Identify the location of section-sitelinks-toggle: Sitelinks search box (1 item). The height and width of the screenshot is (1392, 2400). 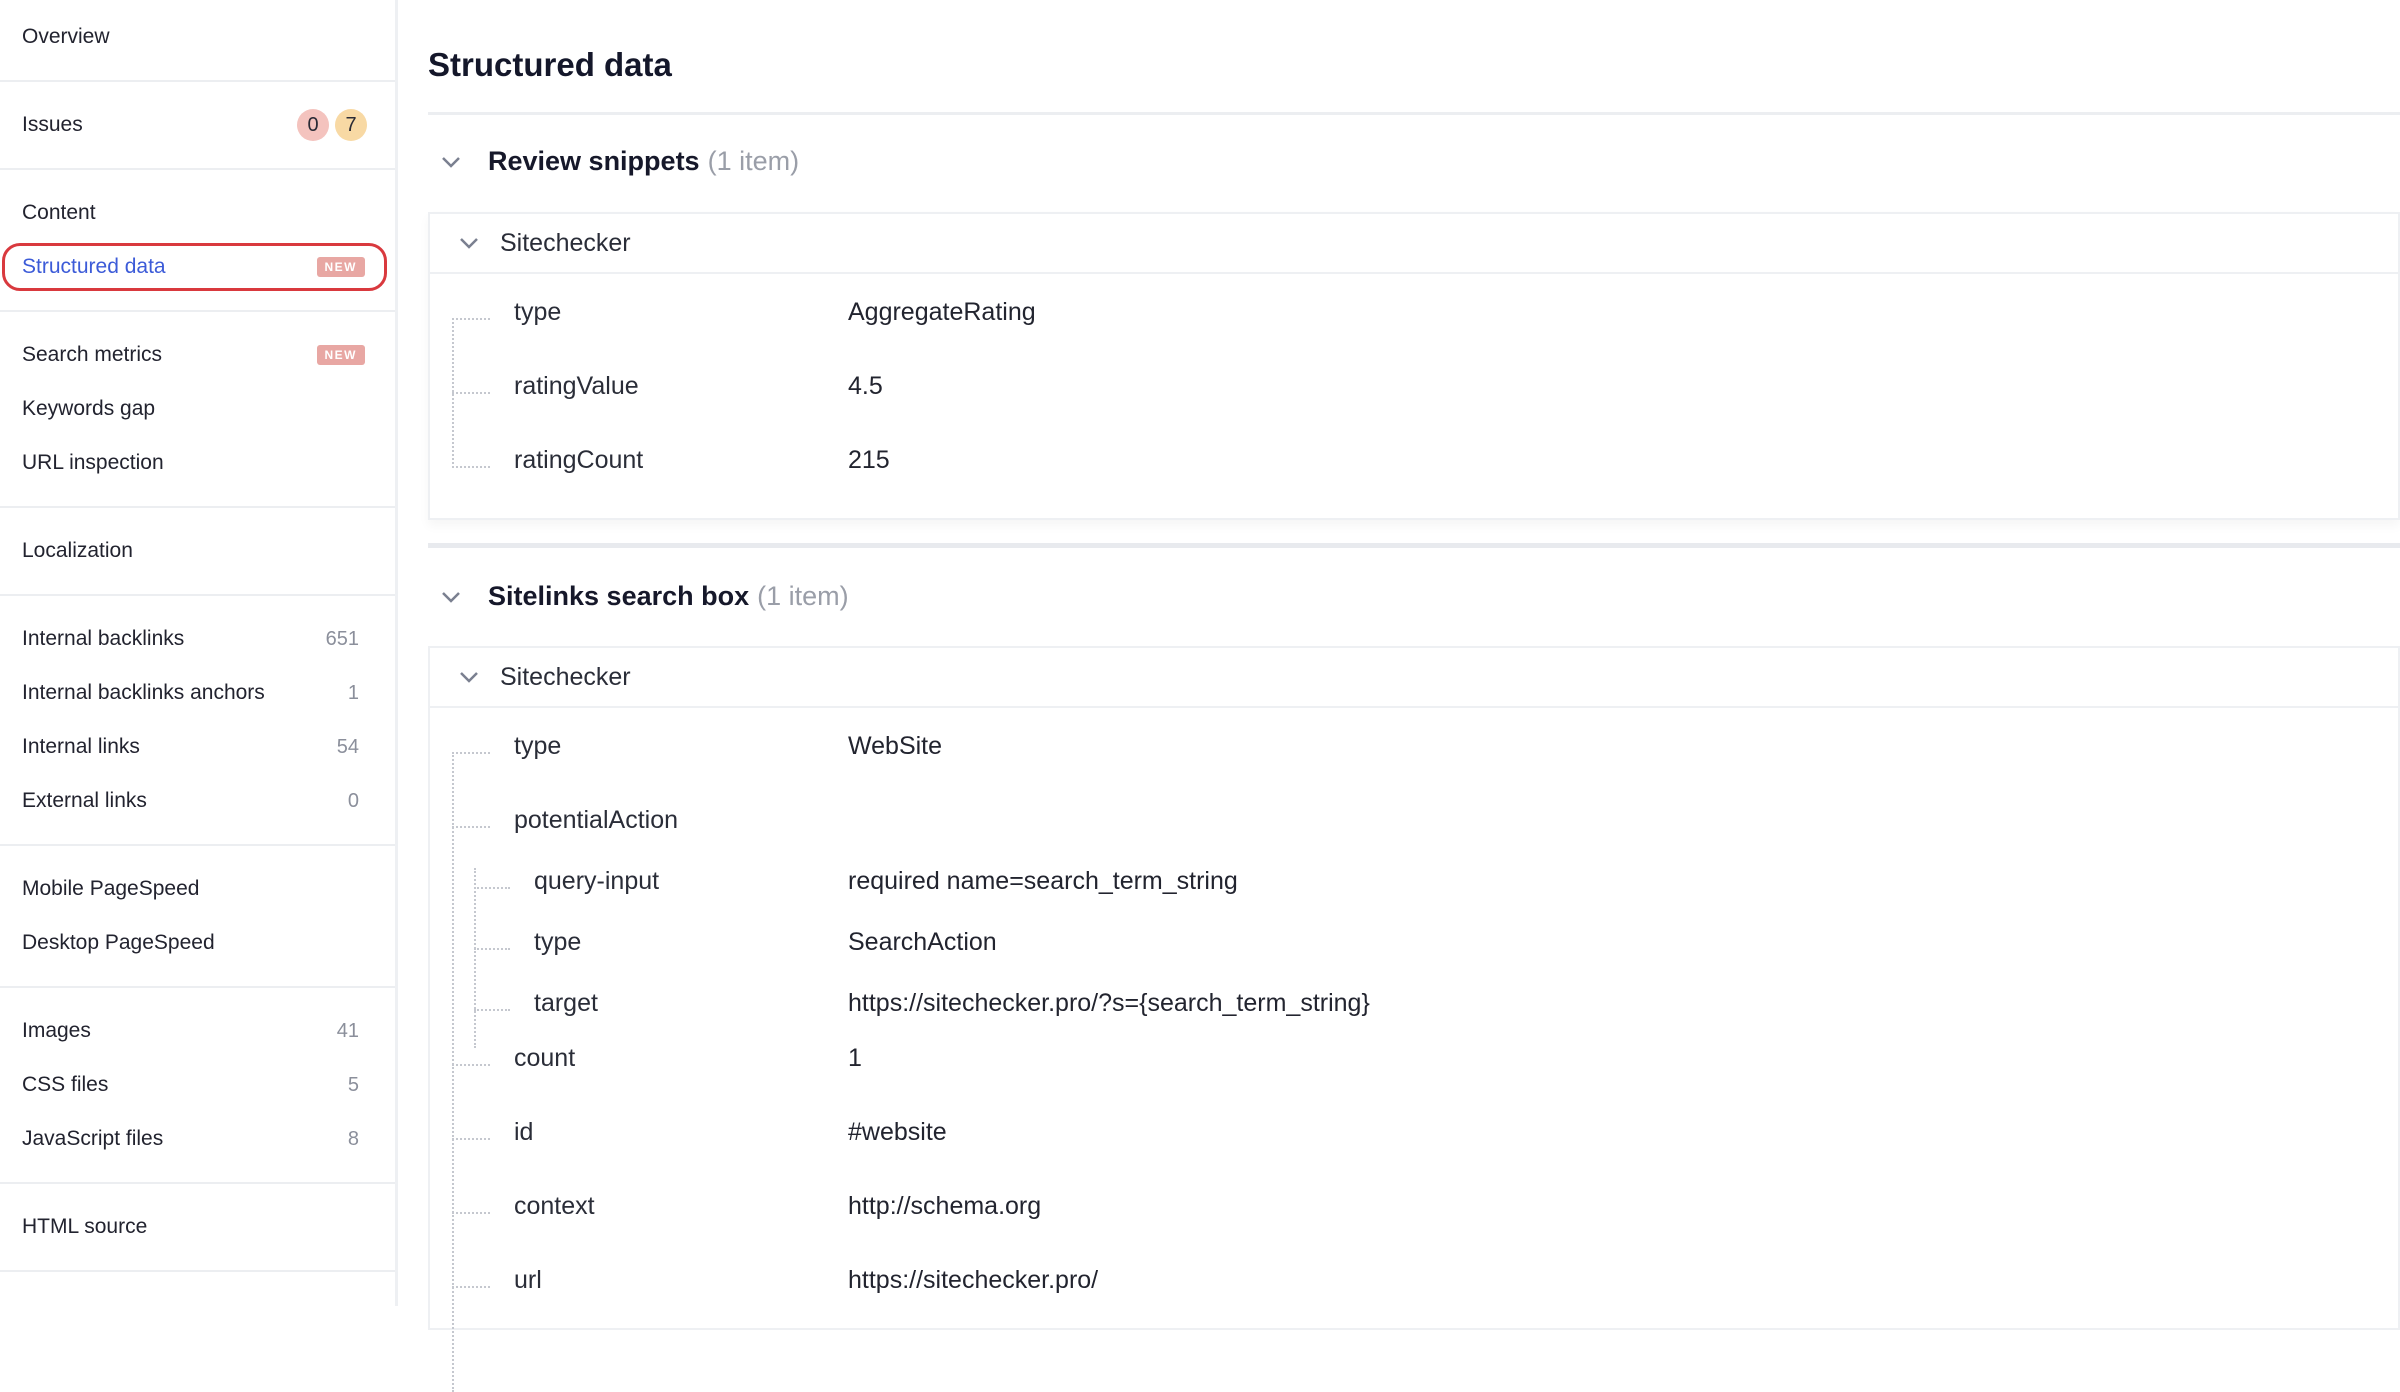
(644, 596).